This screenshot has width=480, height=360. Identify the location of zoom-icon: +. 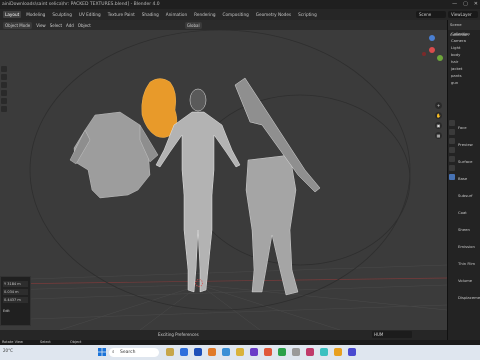
(438, 105).